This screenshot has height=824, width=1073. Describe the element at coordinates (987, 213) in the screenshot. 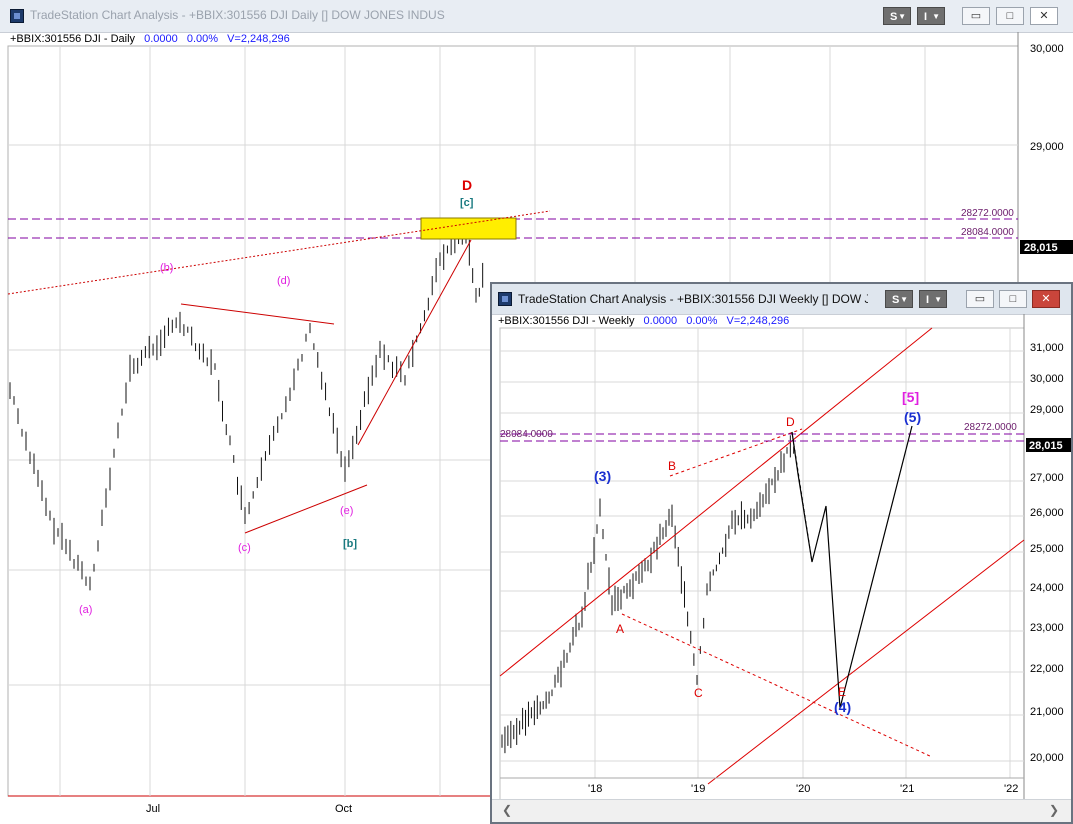

I see `daily-level-high-label: 28272.0000` at that location.